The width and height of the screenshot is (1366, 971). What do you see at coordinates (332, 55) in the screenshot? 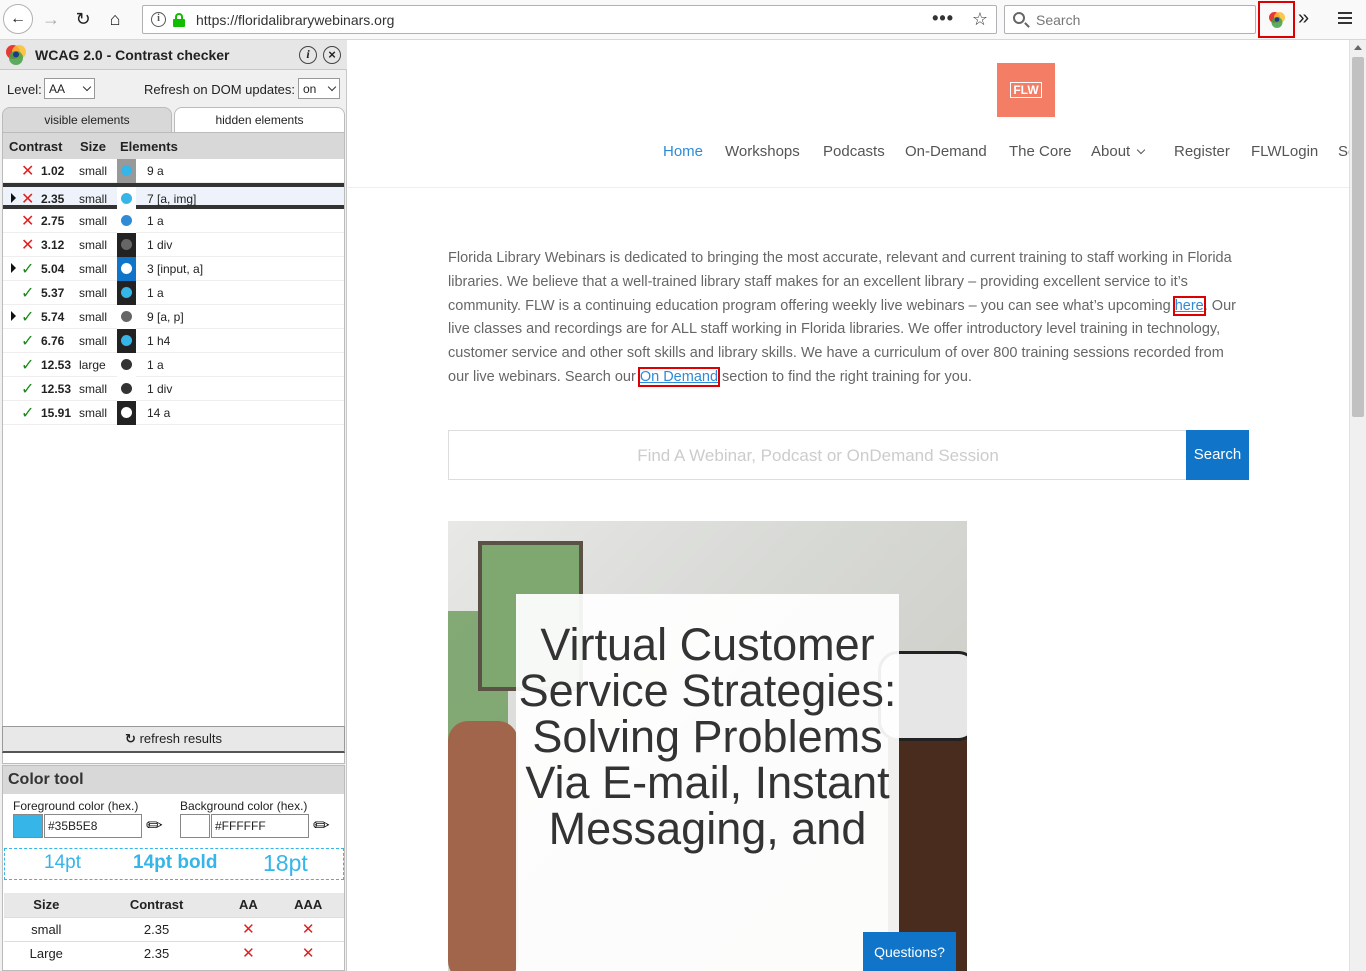
I see `close-icon: ×` at bounding box center [332, 55].